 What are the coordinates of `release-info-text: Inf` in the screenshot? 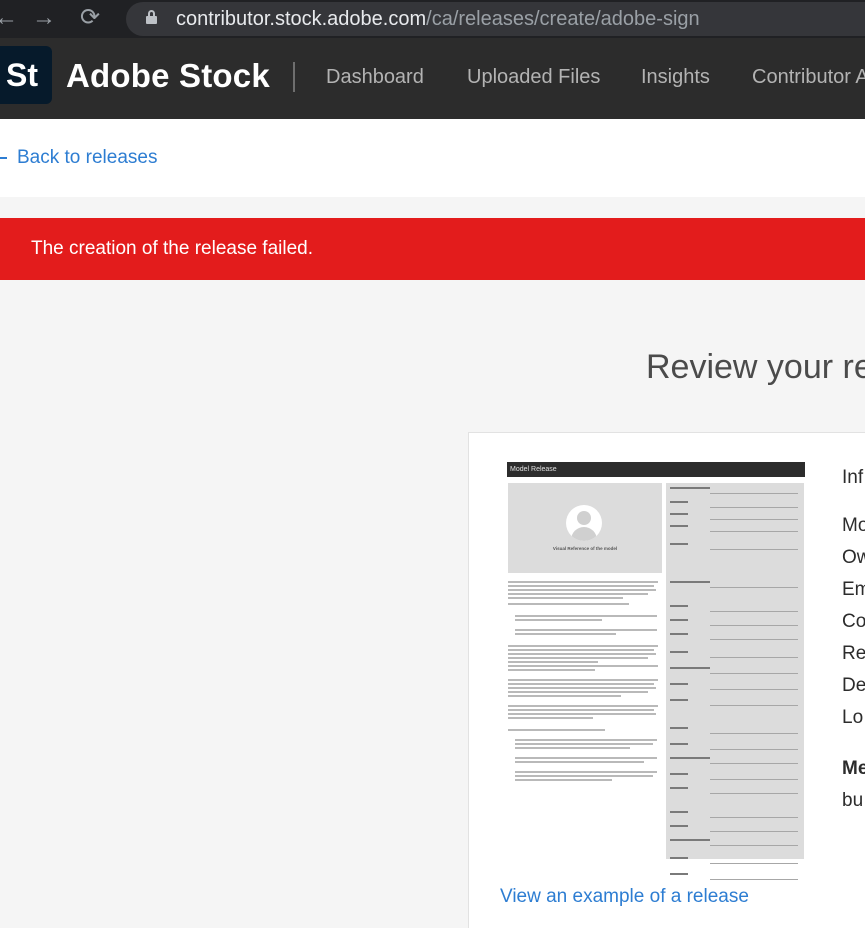 It's located at (853, 477).